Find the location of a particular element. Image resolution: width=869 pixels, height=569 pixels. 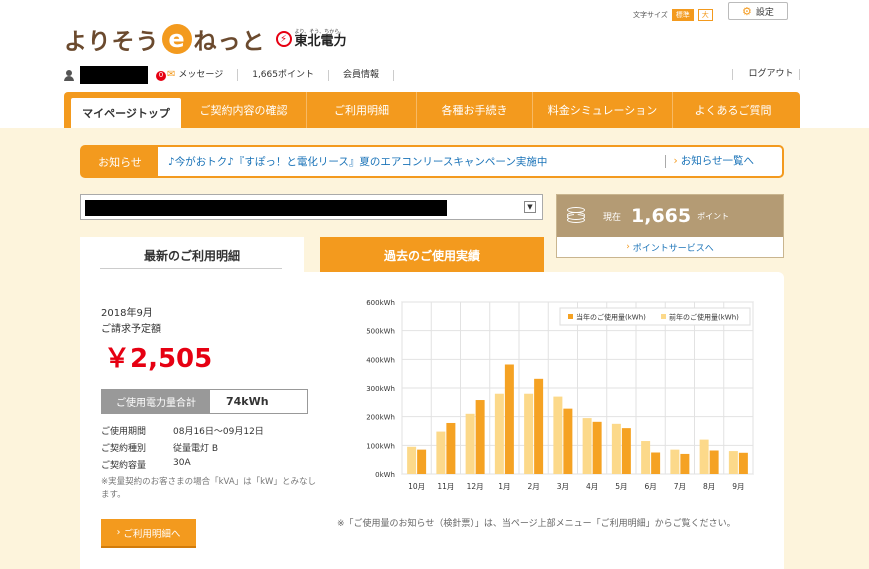

settings-button: ⚙ 設定 is located at coordinates (758, 11).